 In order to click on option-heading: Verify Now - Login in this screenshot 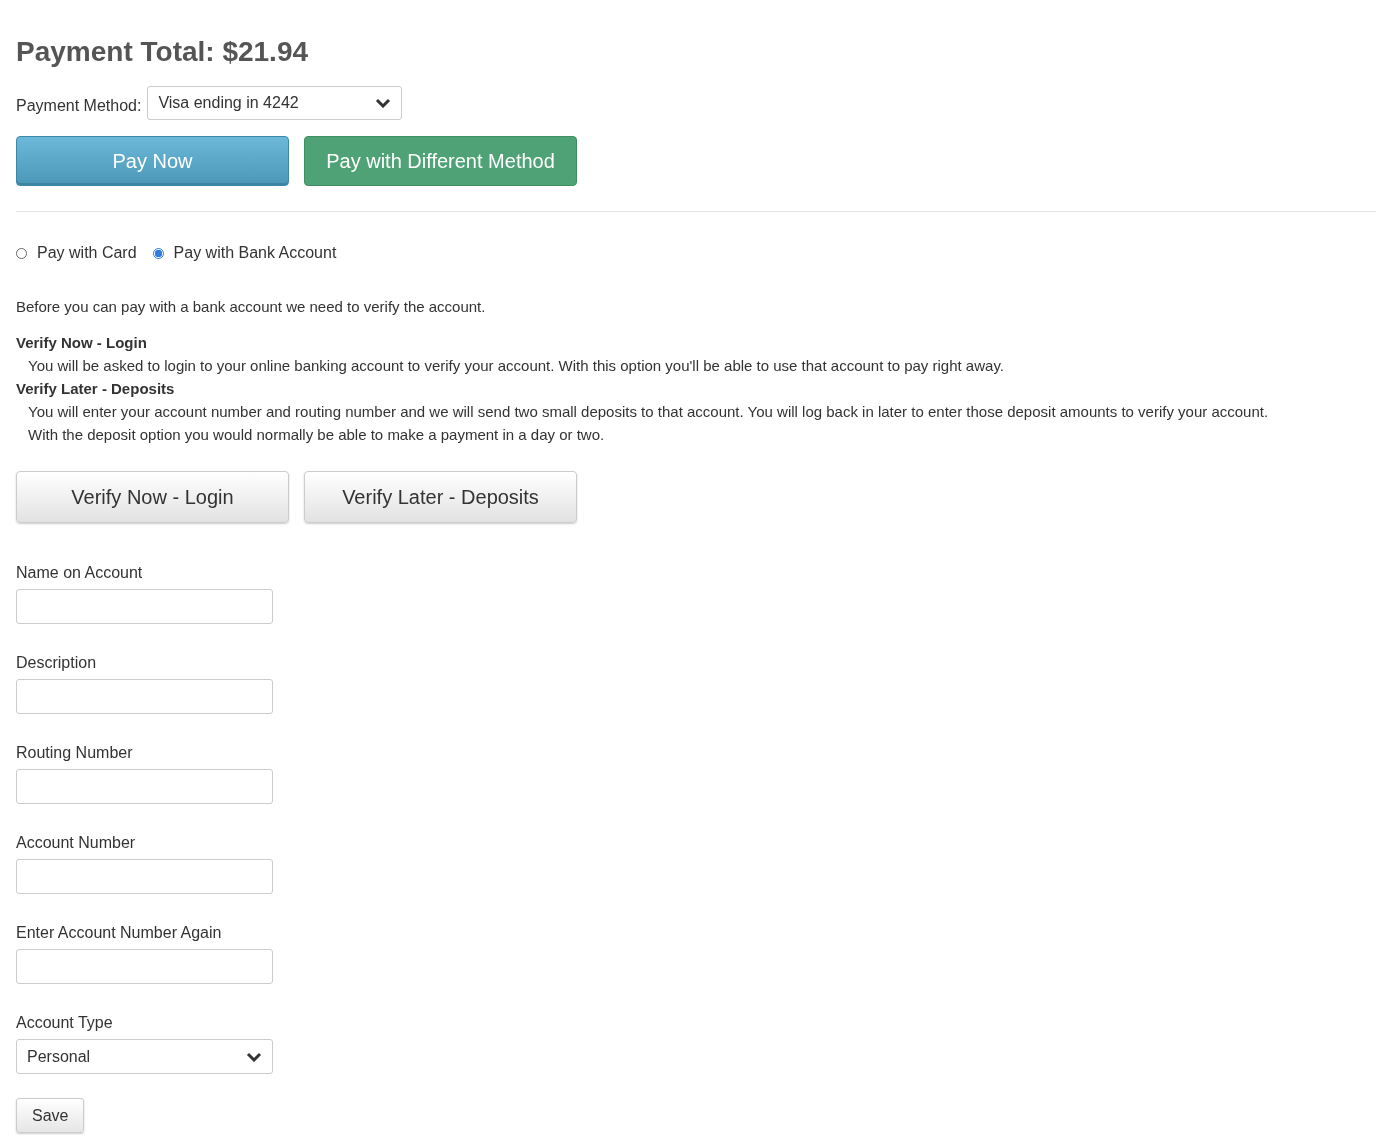, I will do `click(82, 343)`.